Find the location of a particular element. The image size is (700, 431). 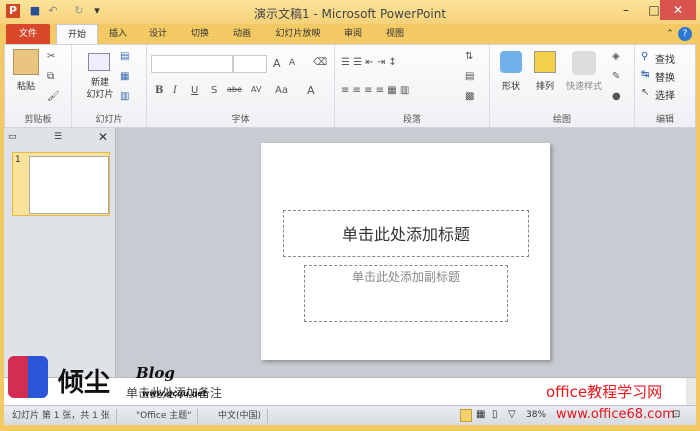

copy-icon: ⧉ is located at coordinates (50, 76).